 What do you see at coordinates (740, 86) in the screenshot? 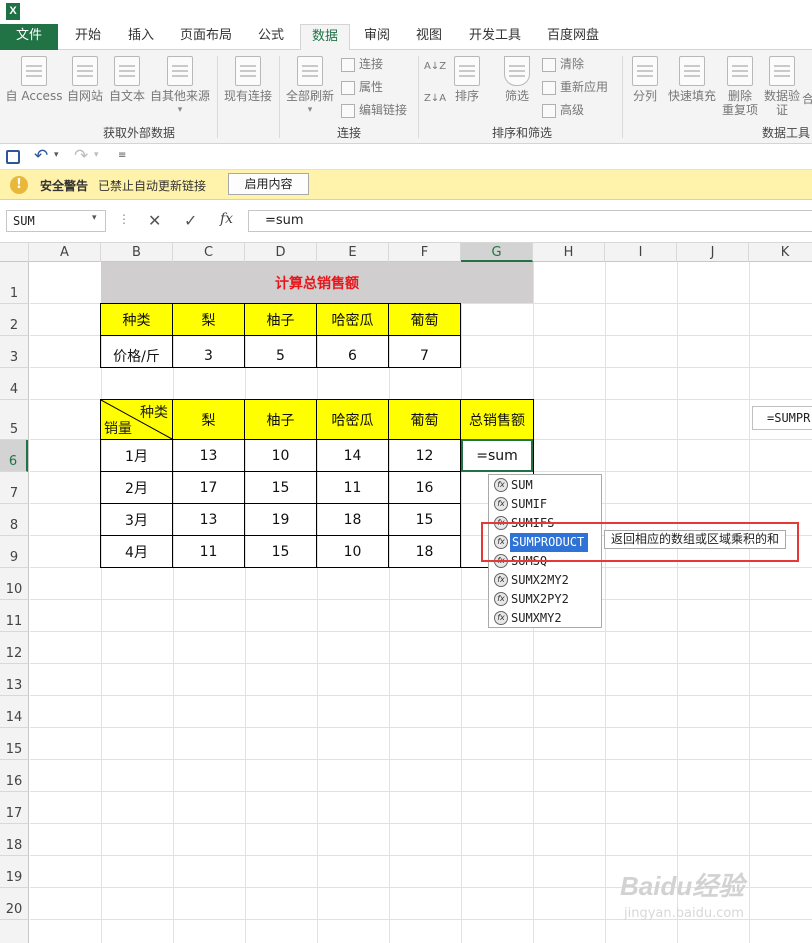
I see `remove-duplicates-button: 删除 重复项` at bounding box center [740, 86].